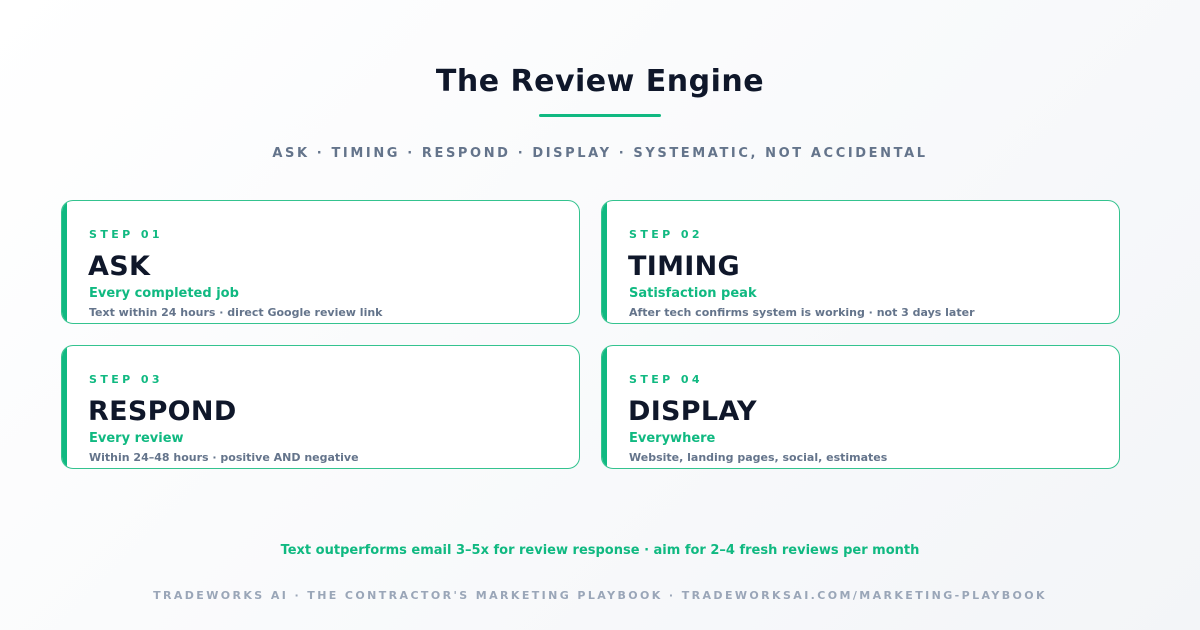  Describe the element at coordinates (666, 379) in the screenshot. I see `card-step-label: STEP 04` at that location.